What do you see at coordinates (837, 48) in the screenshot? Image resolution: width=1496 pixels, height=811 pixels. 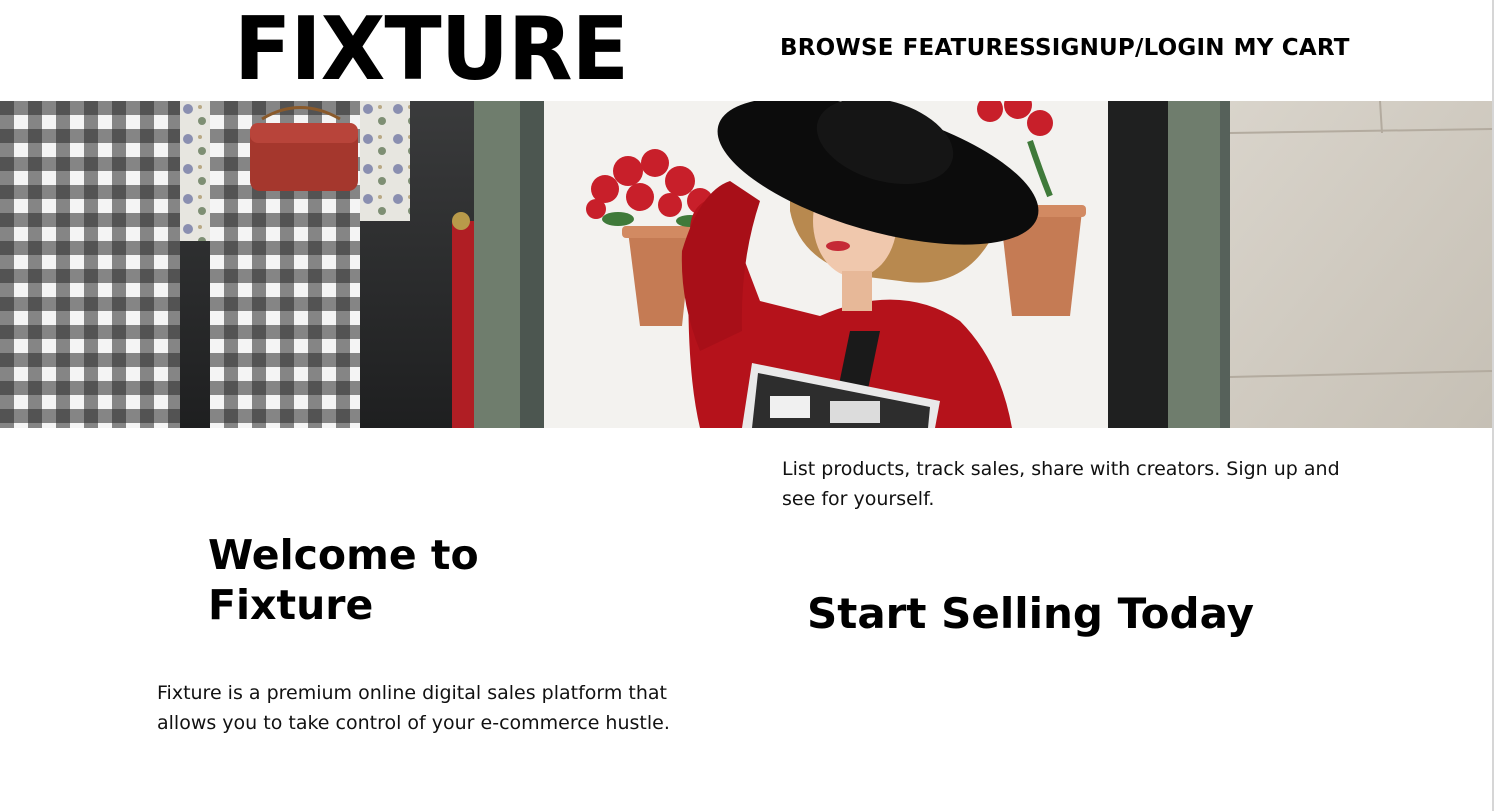 I see `nav-browse: BROWSE` at bounding box center [837, 48].